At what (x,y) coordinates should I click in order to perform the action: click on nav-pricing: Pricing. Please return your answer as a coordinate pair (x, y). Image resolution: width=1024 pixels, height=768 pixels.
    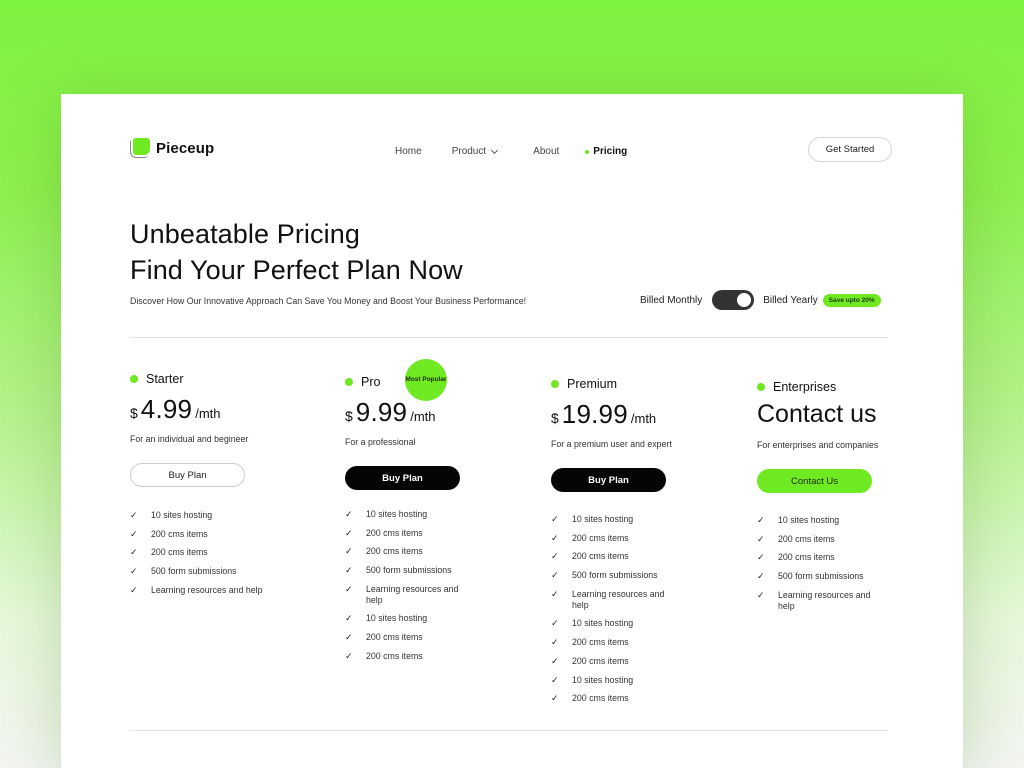
    Looking at the image, I should click on (606, 151).